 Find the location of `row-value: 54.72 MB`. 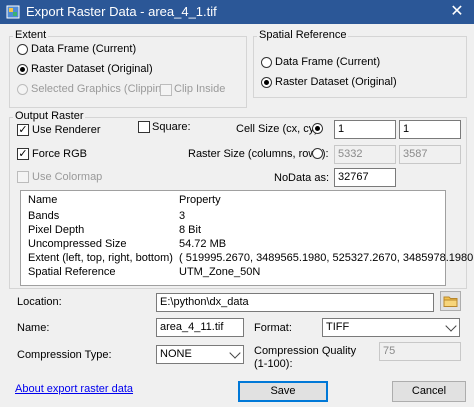

row-value: 54.72 MB is located at coordinates (203, 244).